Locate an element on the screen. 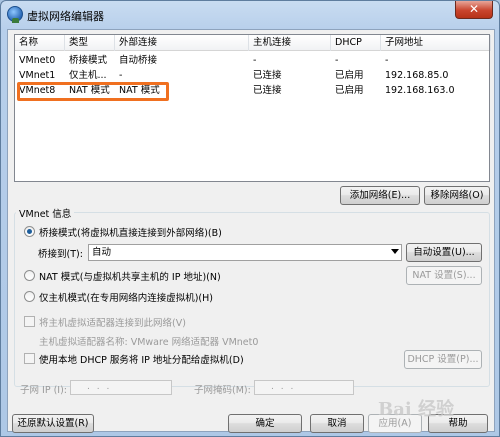  cell-subnet: 192.168.85.0 is located at coordinates (417, 75).